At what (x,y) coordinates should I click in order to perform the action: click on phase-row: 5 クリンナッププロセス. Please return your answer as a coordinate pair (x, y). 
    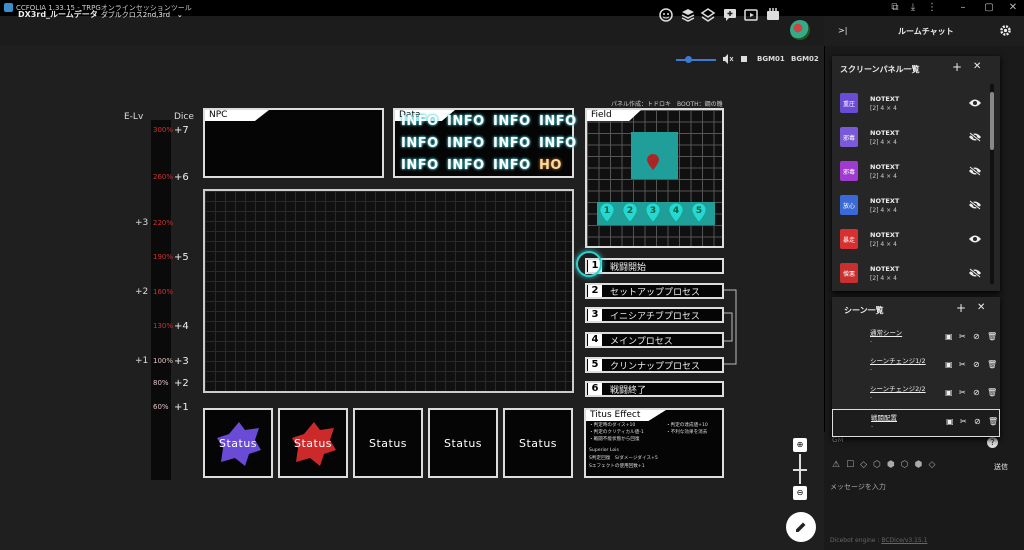
    Looking at the image, I should click on (654, 365).